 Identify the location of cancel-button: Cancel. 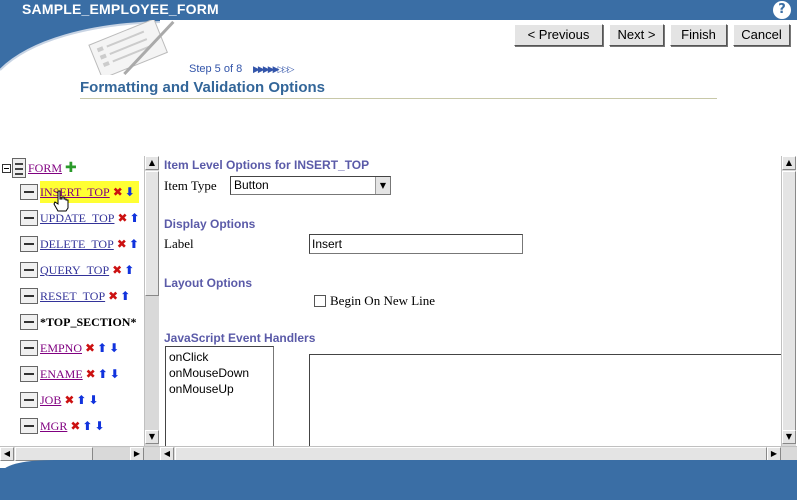
(761, 35).